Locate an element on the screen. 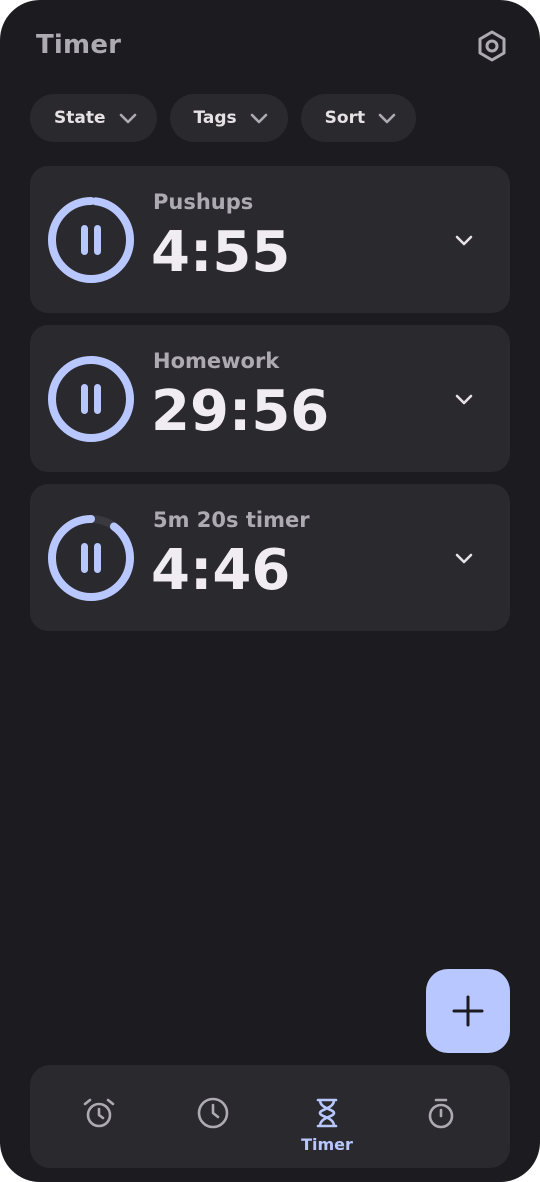  nav-clock is located at coordinates (213, 1116).